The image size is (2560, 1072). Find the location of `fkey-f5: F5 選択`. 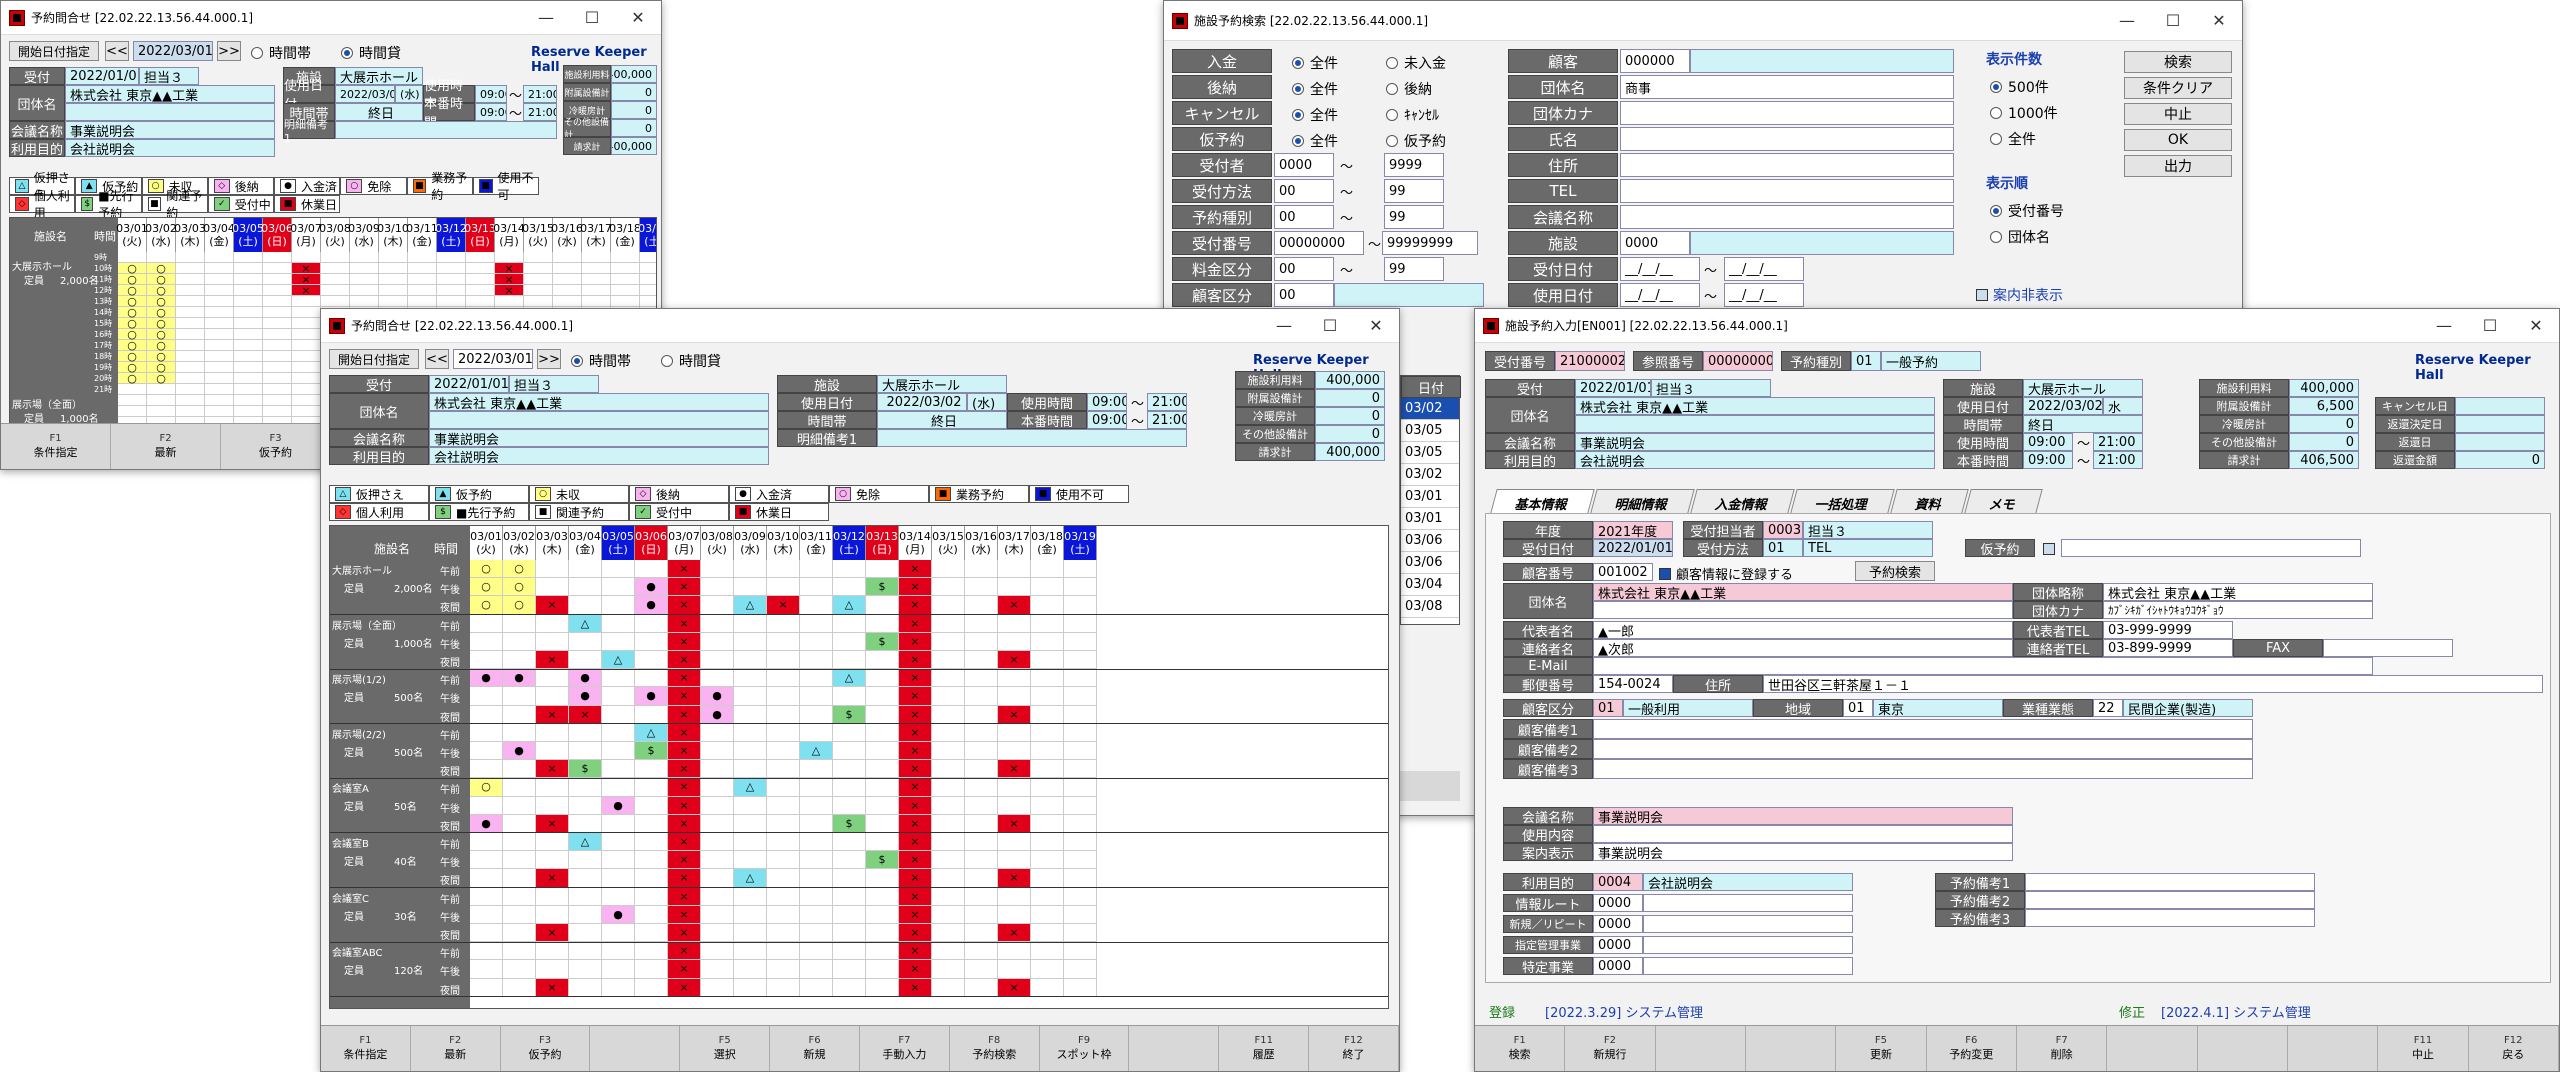

fkey-f5: F5 選択 is located at coordinates (725, 1048).